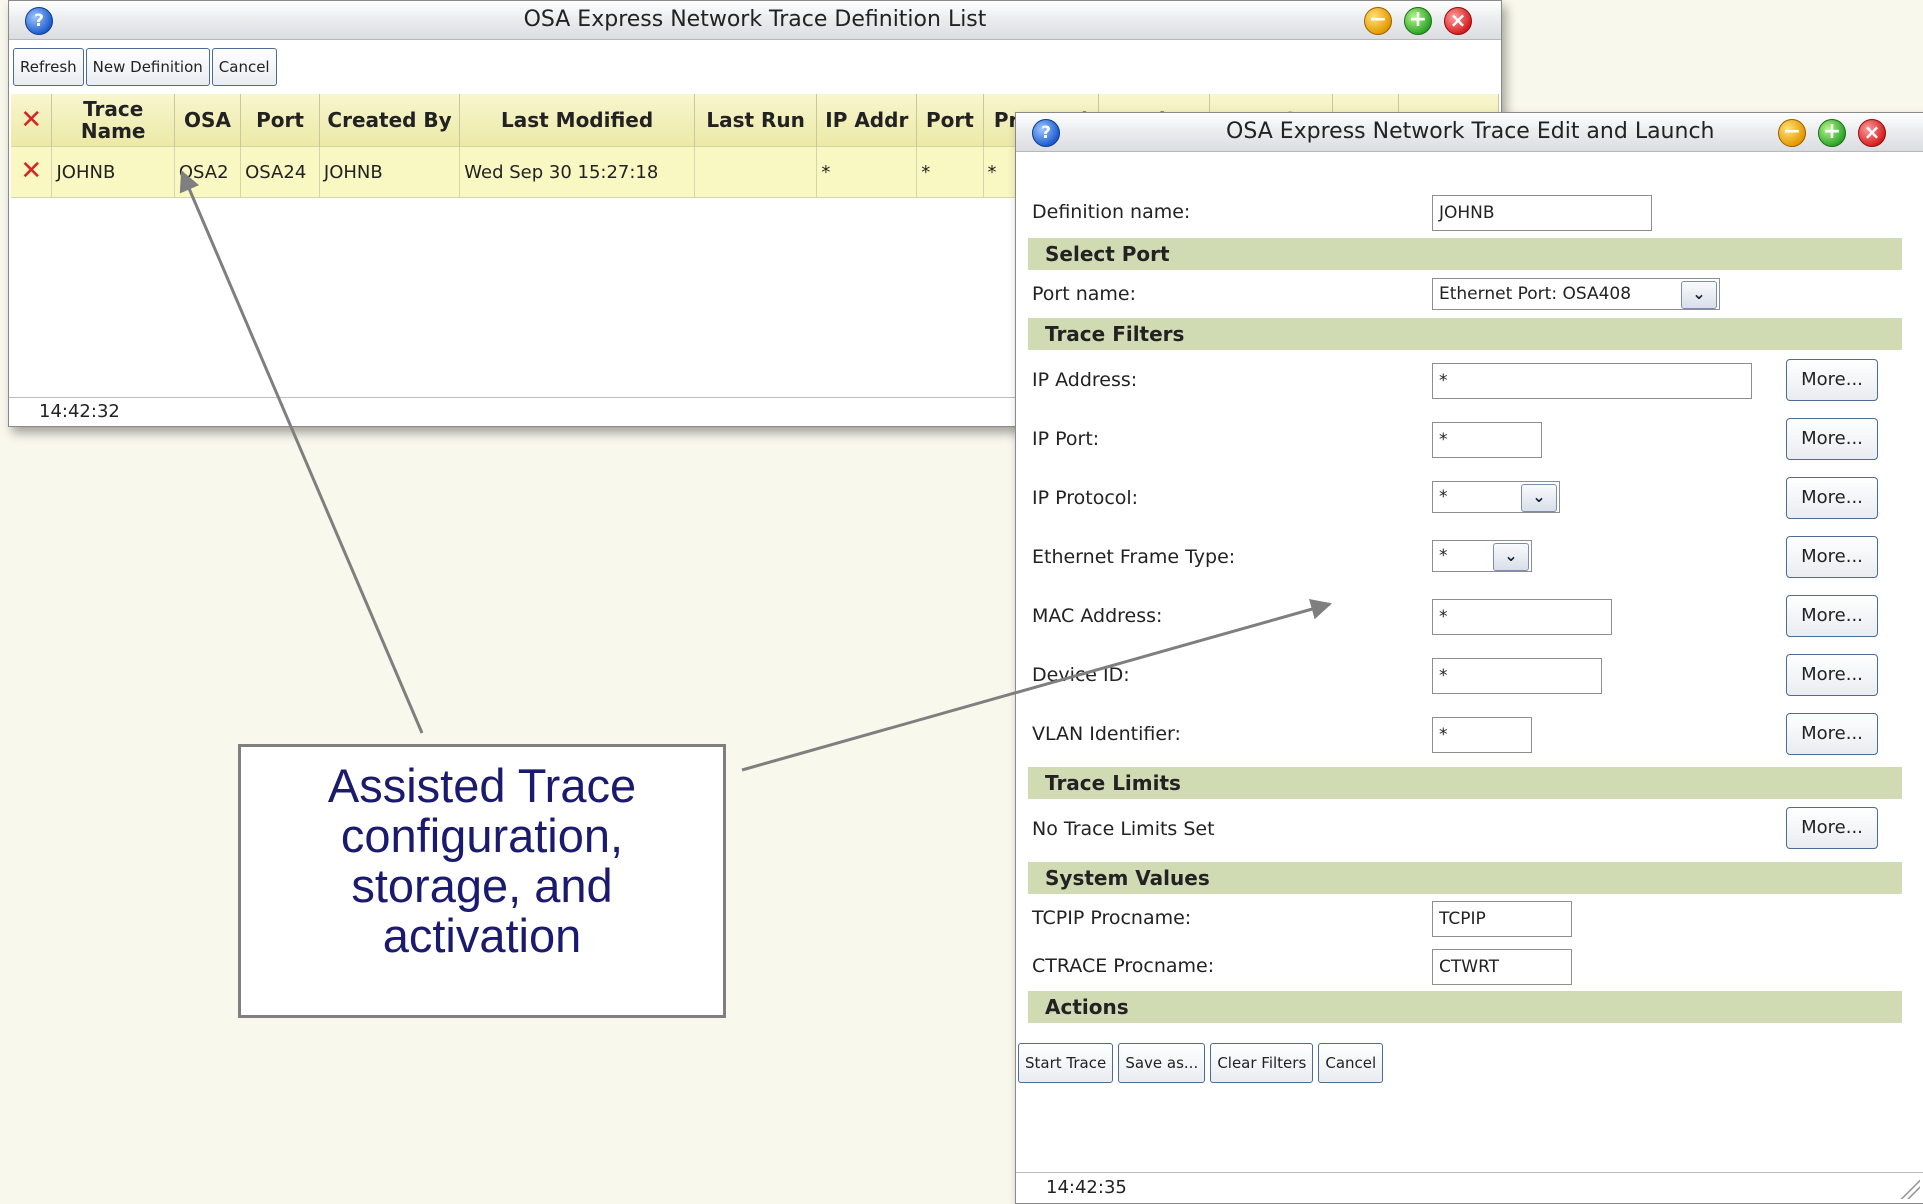 The height and width of the screenshot is (1204, 1923). What do you see at coordinates (1482, 735) in the screenshot?
I see `vlan-identifier-field: *` at bounding box center [1482, 735].